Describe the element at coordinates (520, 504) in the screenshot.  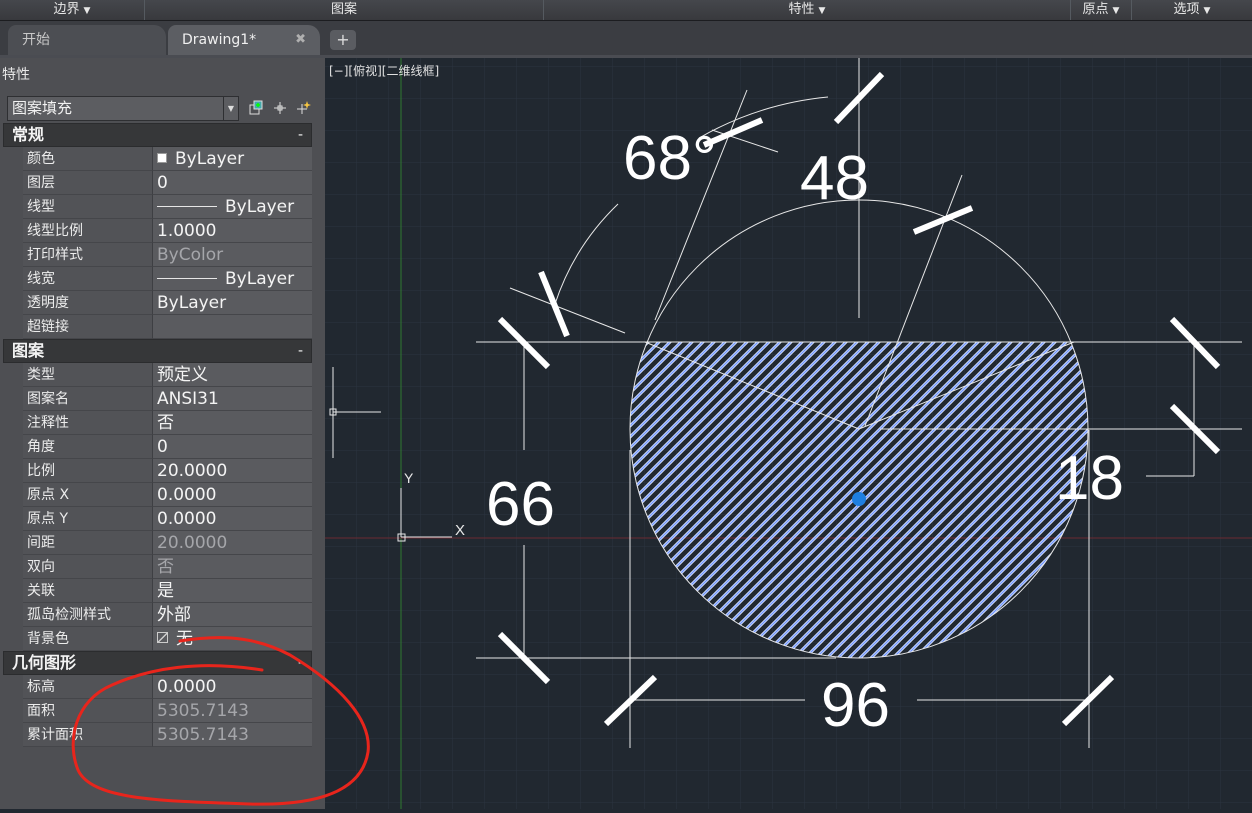
I see `dim-height-text: 66` at that location.